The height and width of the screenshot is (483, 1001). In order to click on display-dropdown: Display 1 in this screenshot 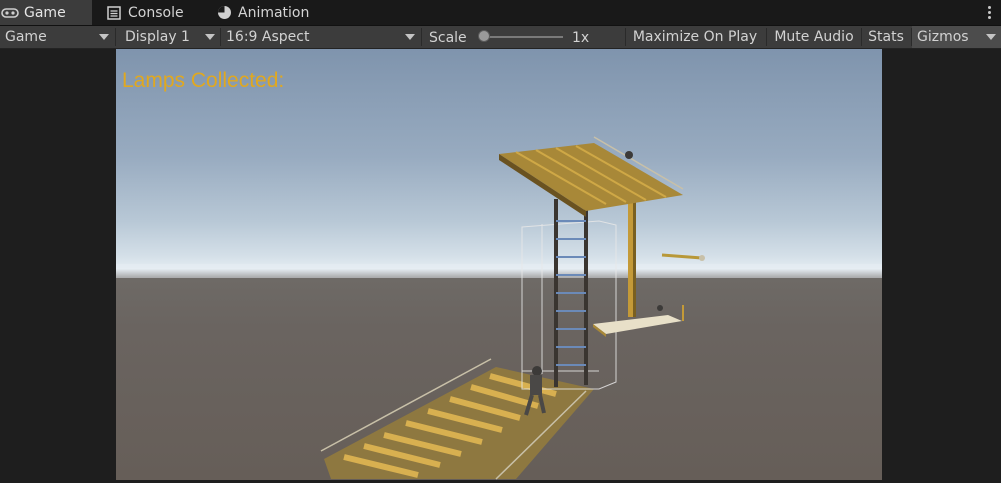, I will do `click(170, 37)`.